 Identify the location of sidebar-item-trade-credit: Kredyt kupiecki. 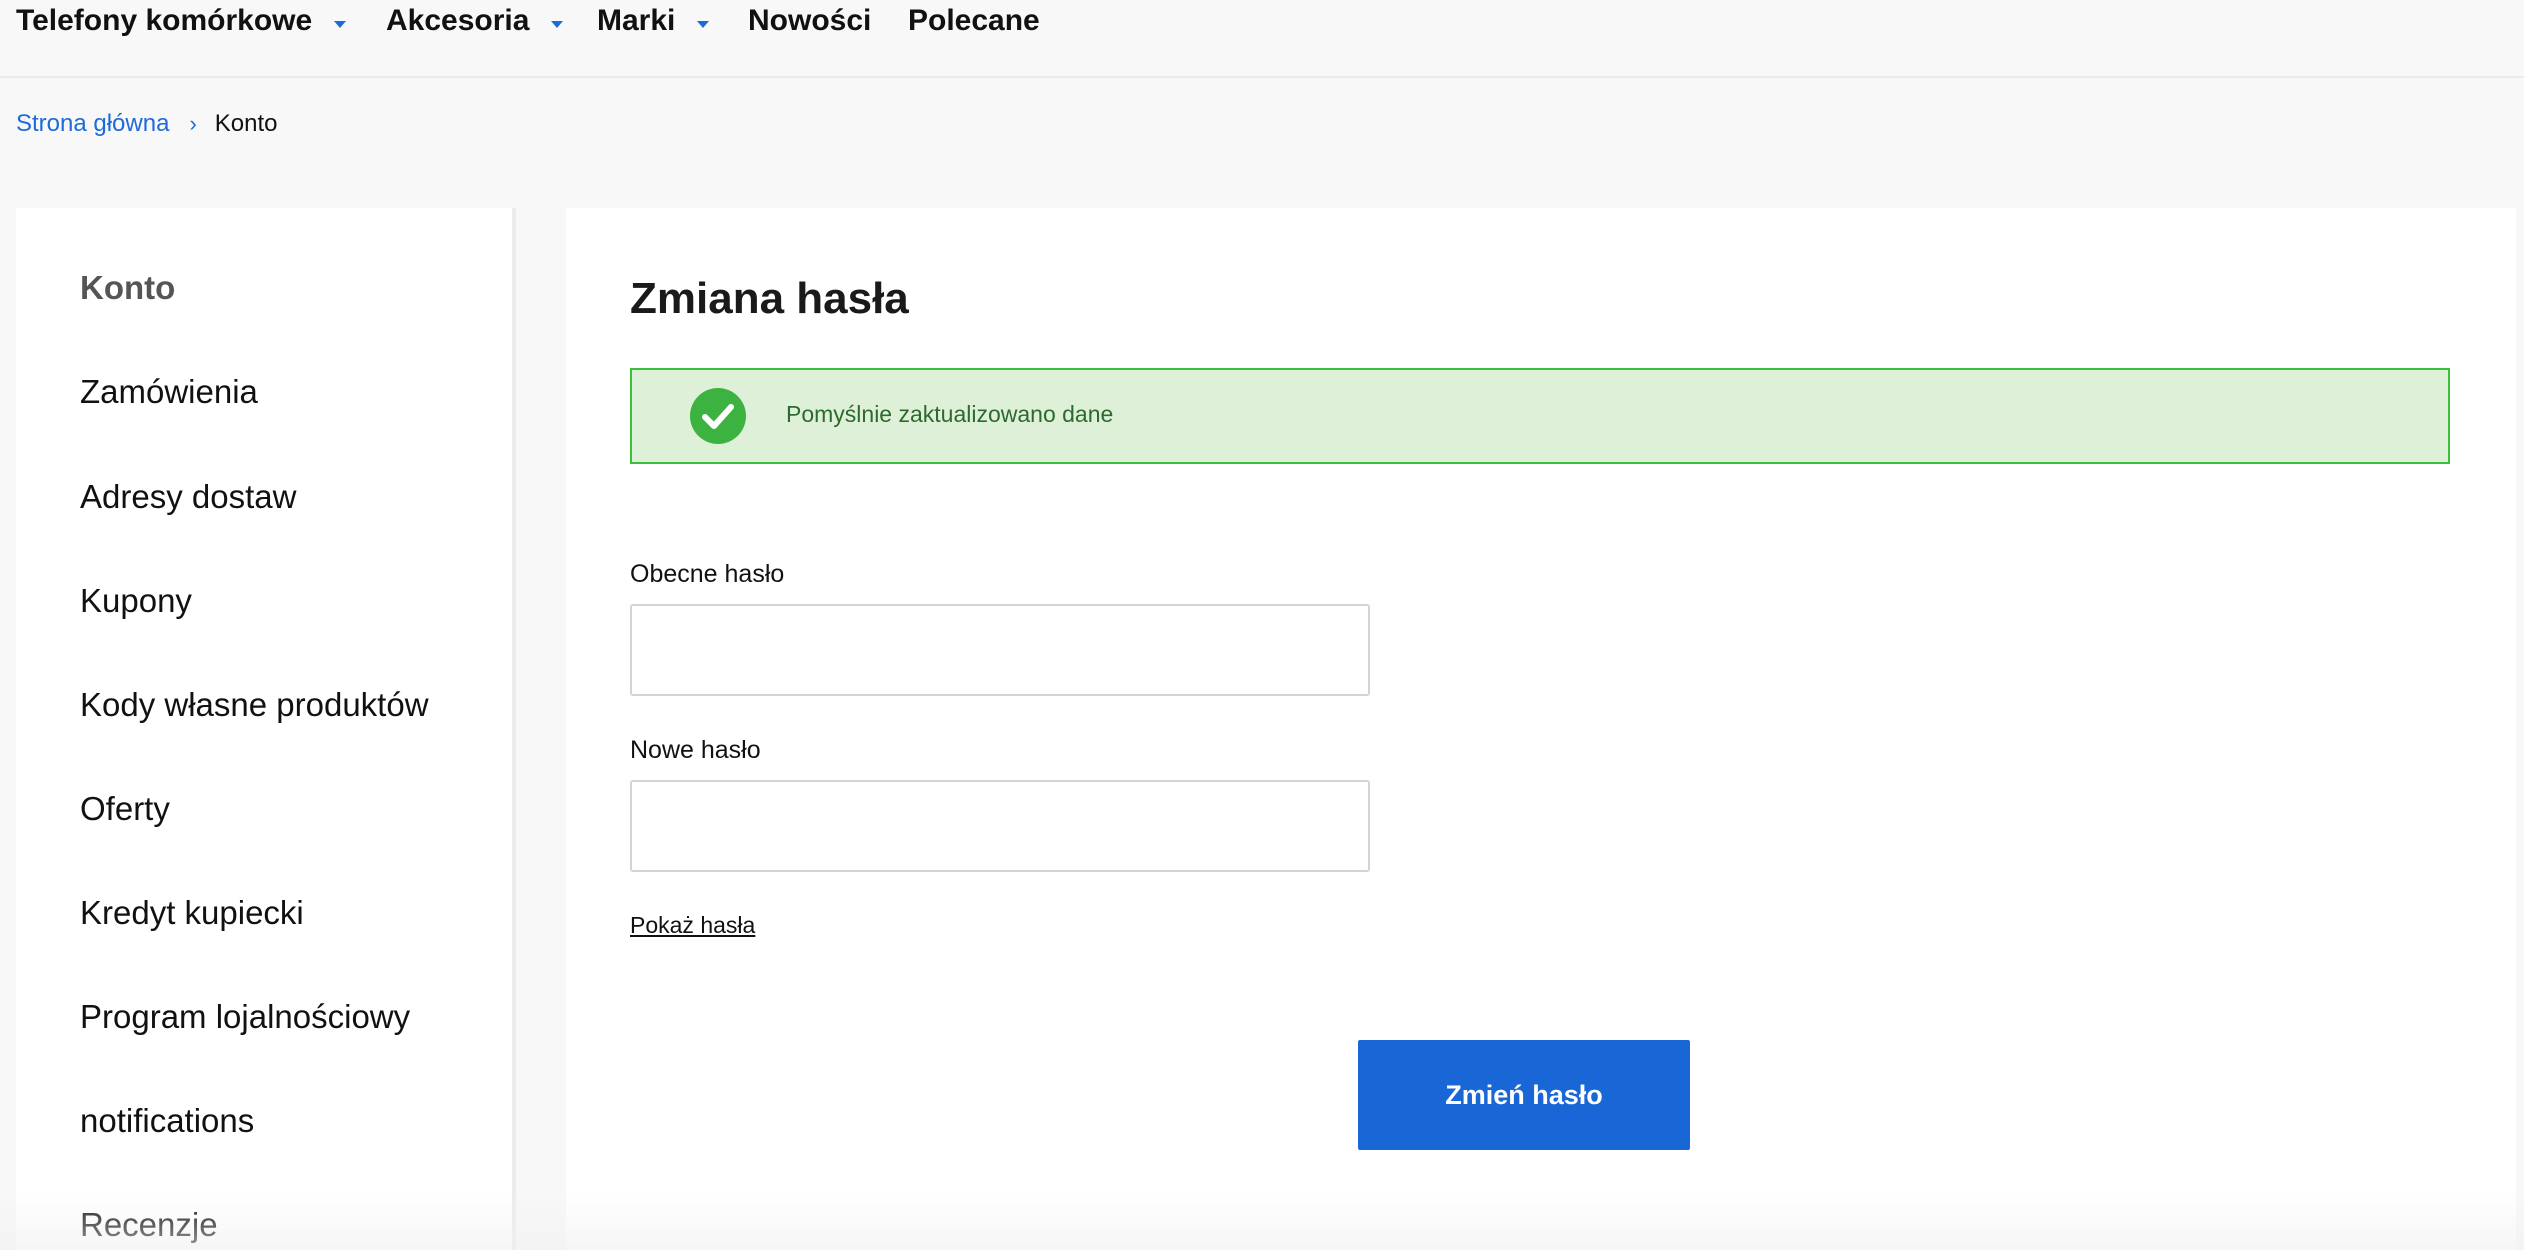
(192, 913).